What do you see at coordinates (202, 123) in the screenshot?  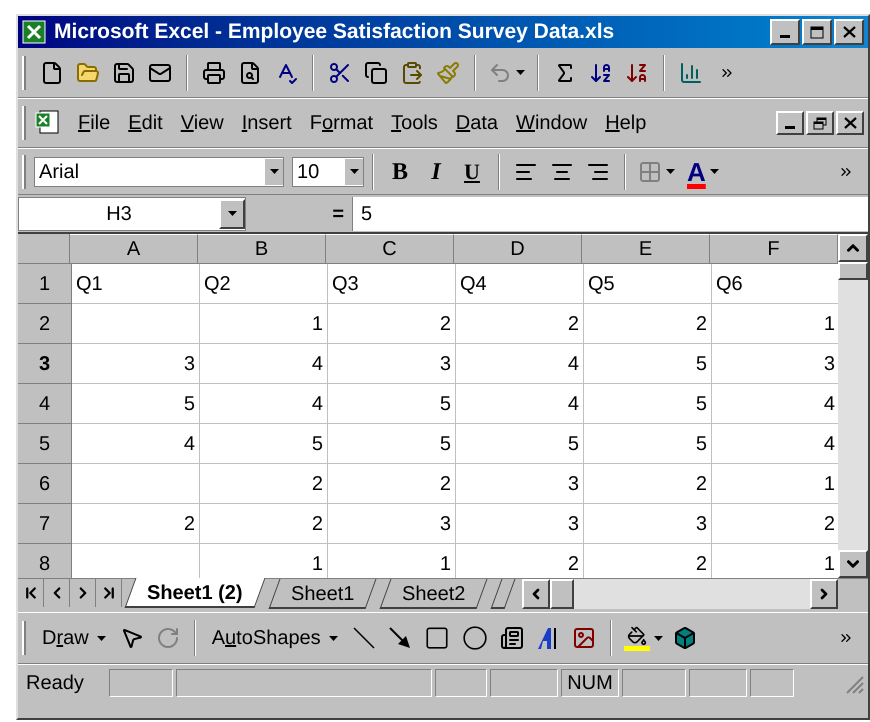 I see `menu-item: View` at bounding box center [202, 123].